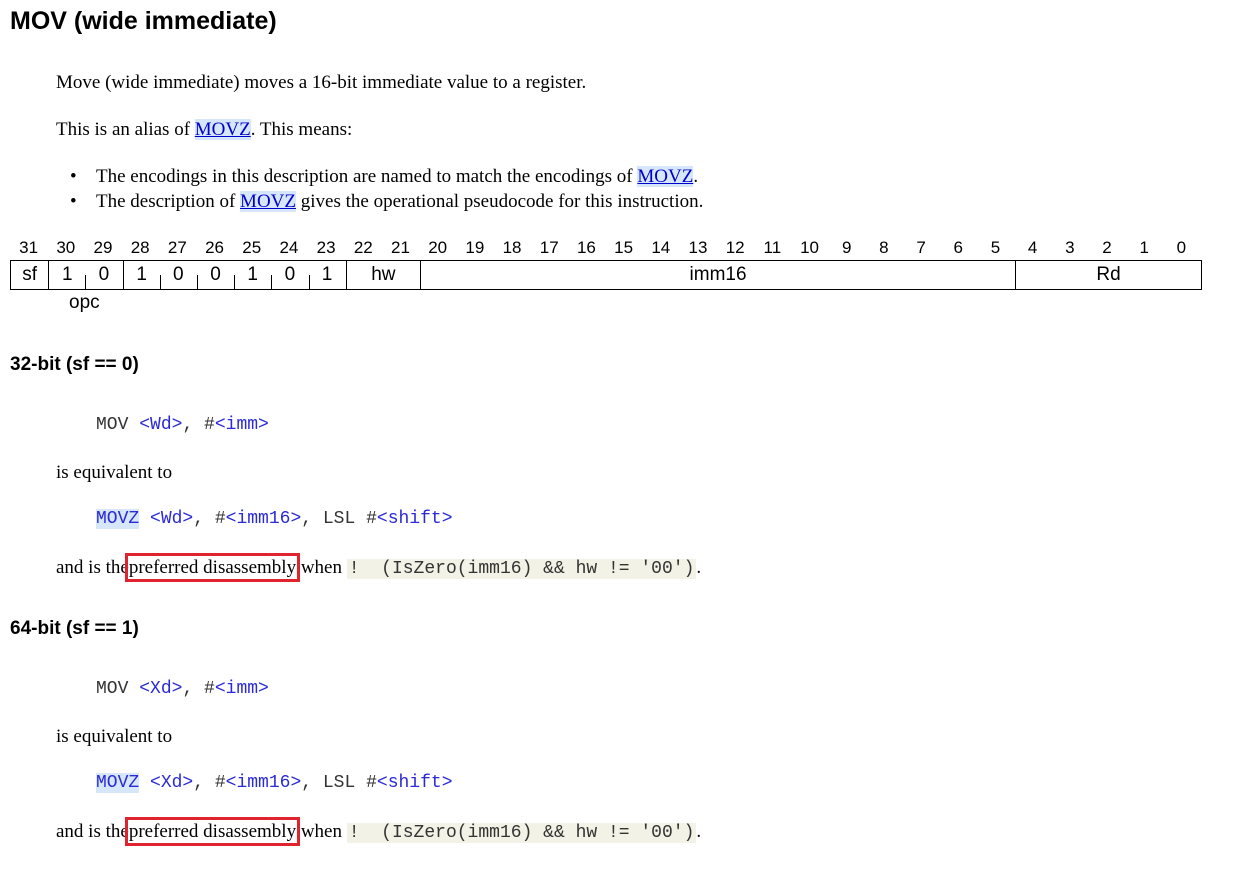  I want to click on bit-number: 16, so click(586, 247).